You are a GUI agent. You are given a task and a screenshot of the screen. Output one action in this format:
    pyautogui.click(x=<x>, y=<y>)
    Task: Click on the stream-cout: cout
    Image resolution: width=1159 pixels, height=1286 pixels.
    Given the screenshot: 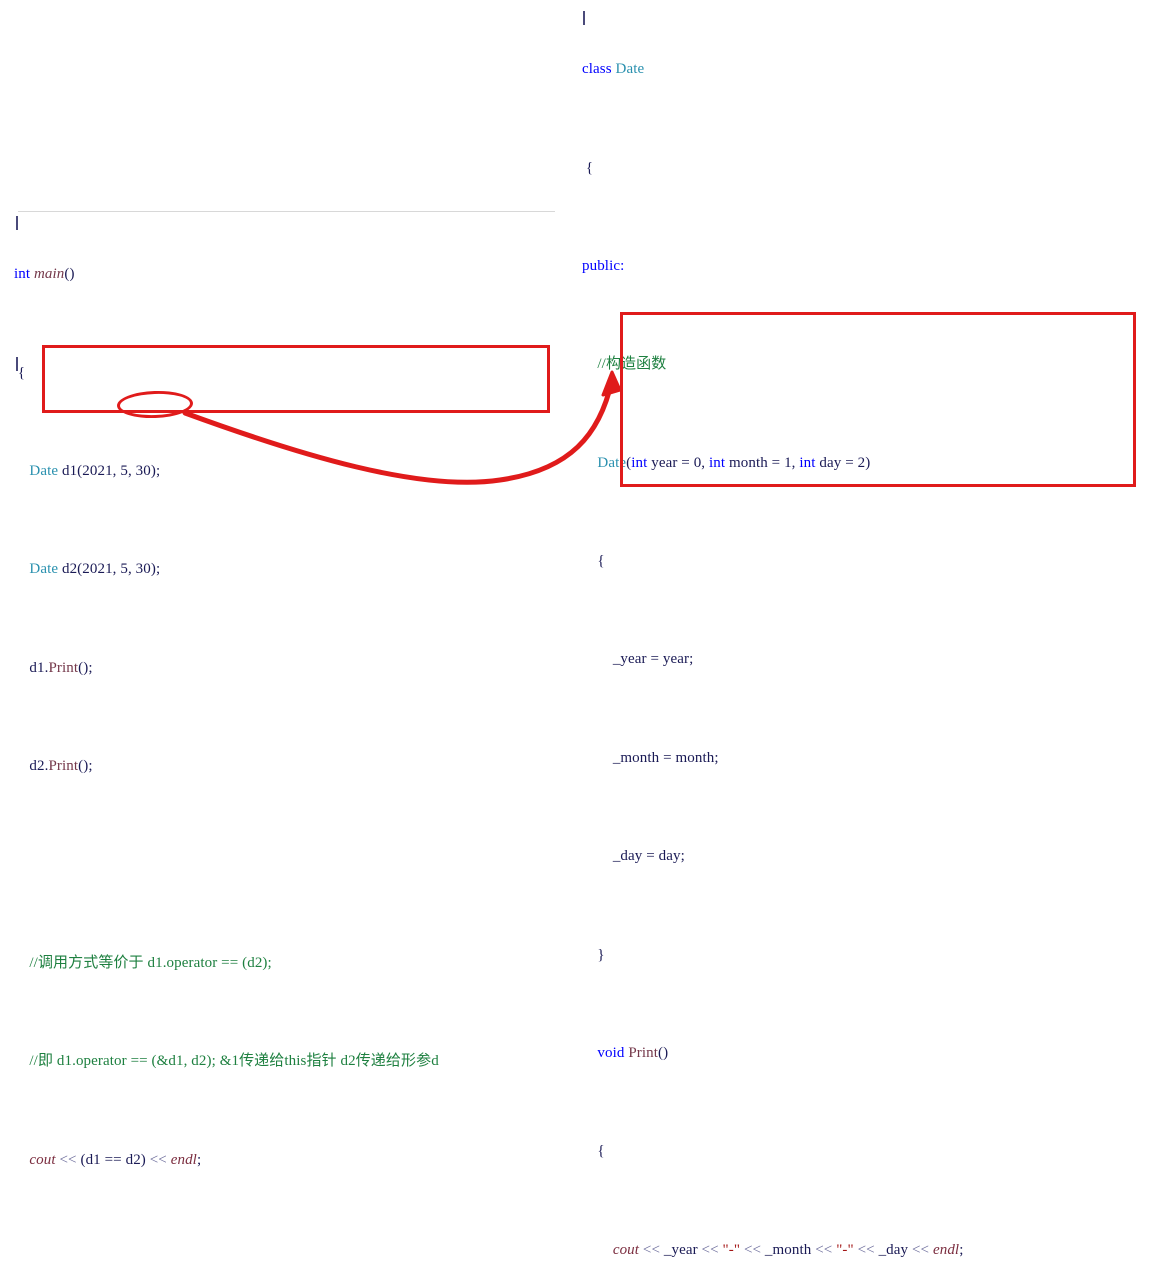 What is the action you would take?
    pyautogui.click(x=42, y=1159)
    